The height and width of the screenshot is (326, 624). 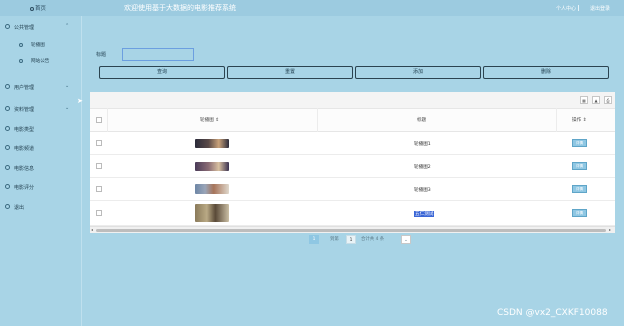 I want to click on scroll-right-icon: ▸, so click(x=610, y=229).